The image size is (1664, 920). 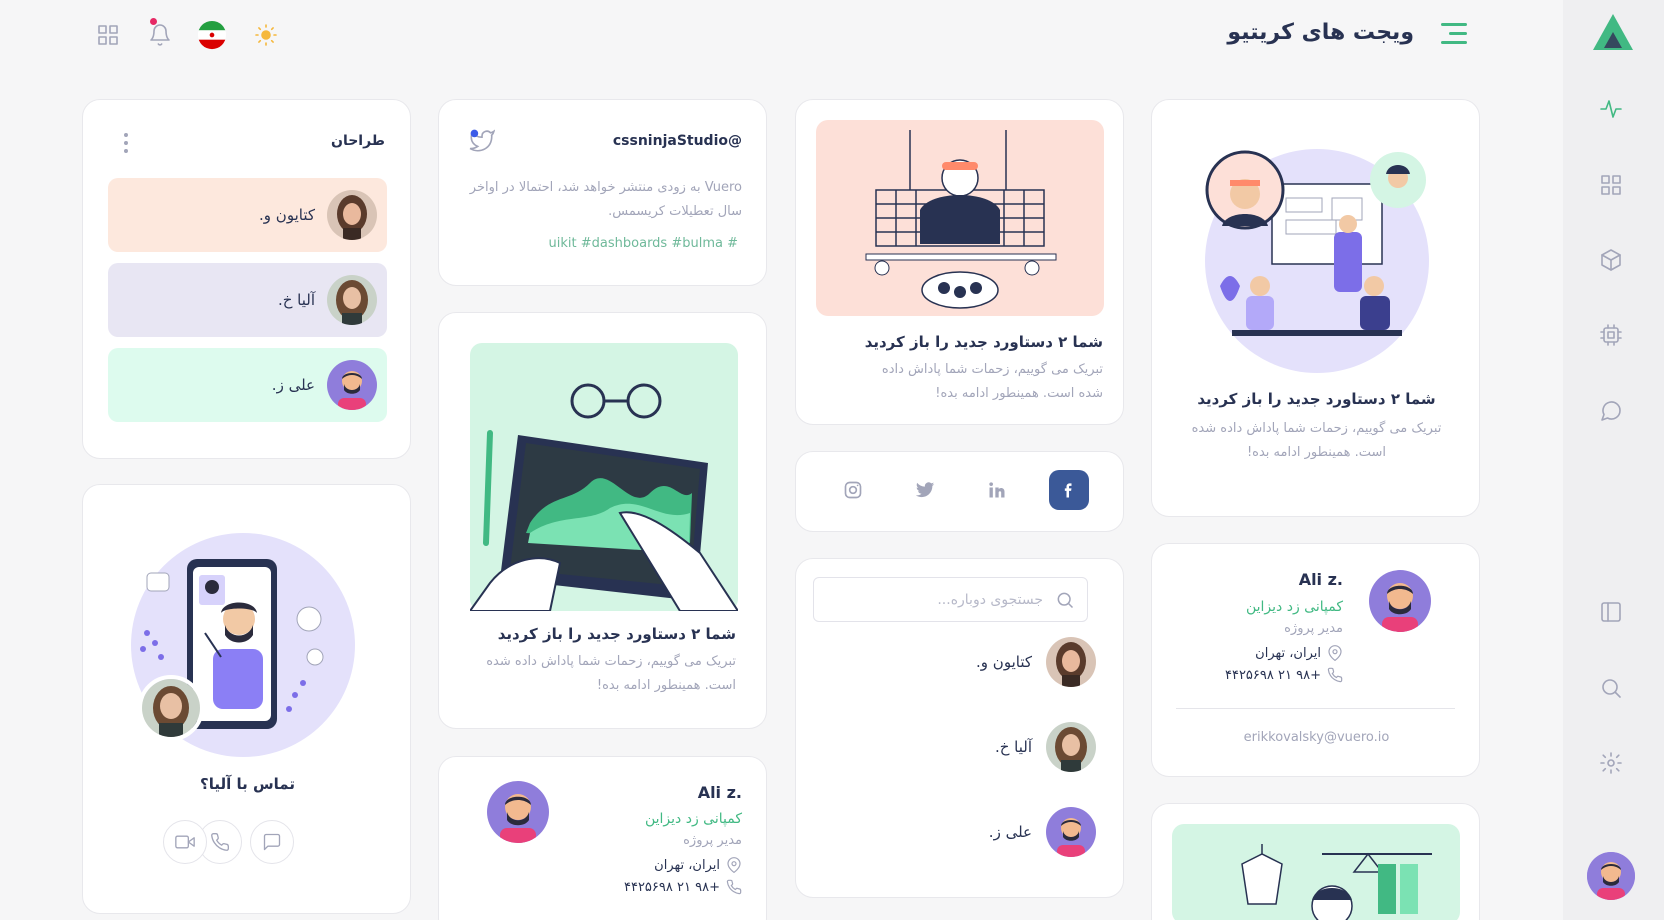 What do you see at coordinates (1069, 490) in the screenshot?
I see `facebook-button` at bounding box center [1069, 490].